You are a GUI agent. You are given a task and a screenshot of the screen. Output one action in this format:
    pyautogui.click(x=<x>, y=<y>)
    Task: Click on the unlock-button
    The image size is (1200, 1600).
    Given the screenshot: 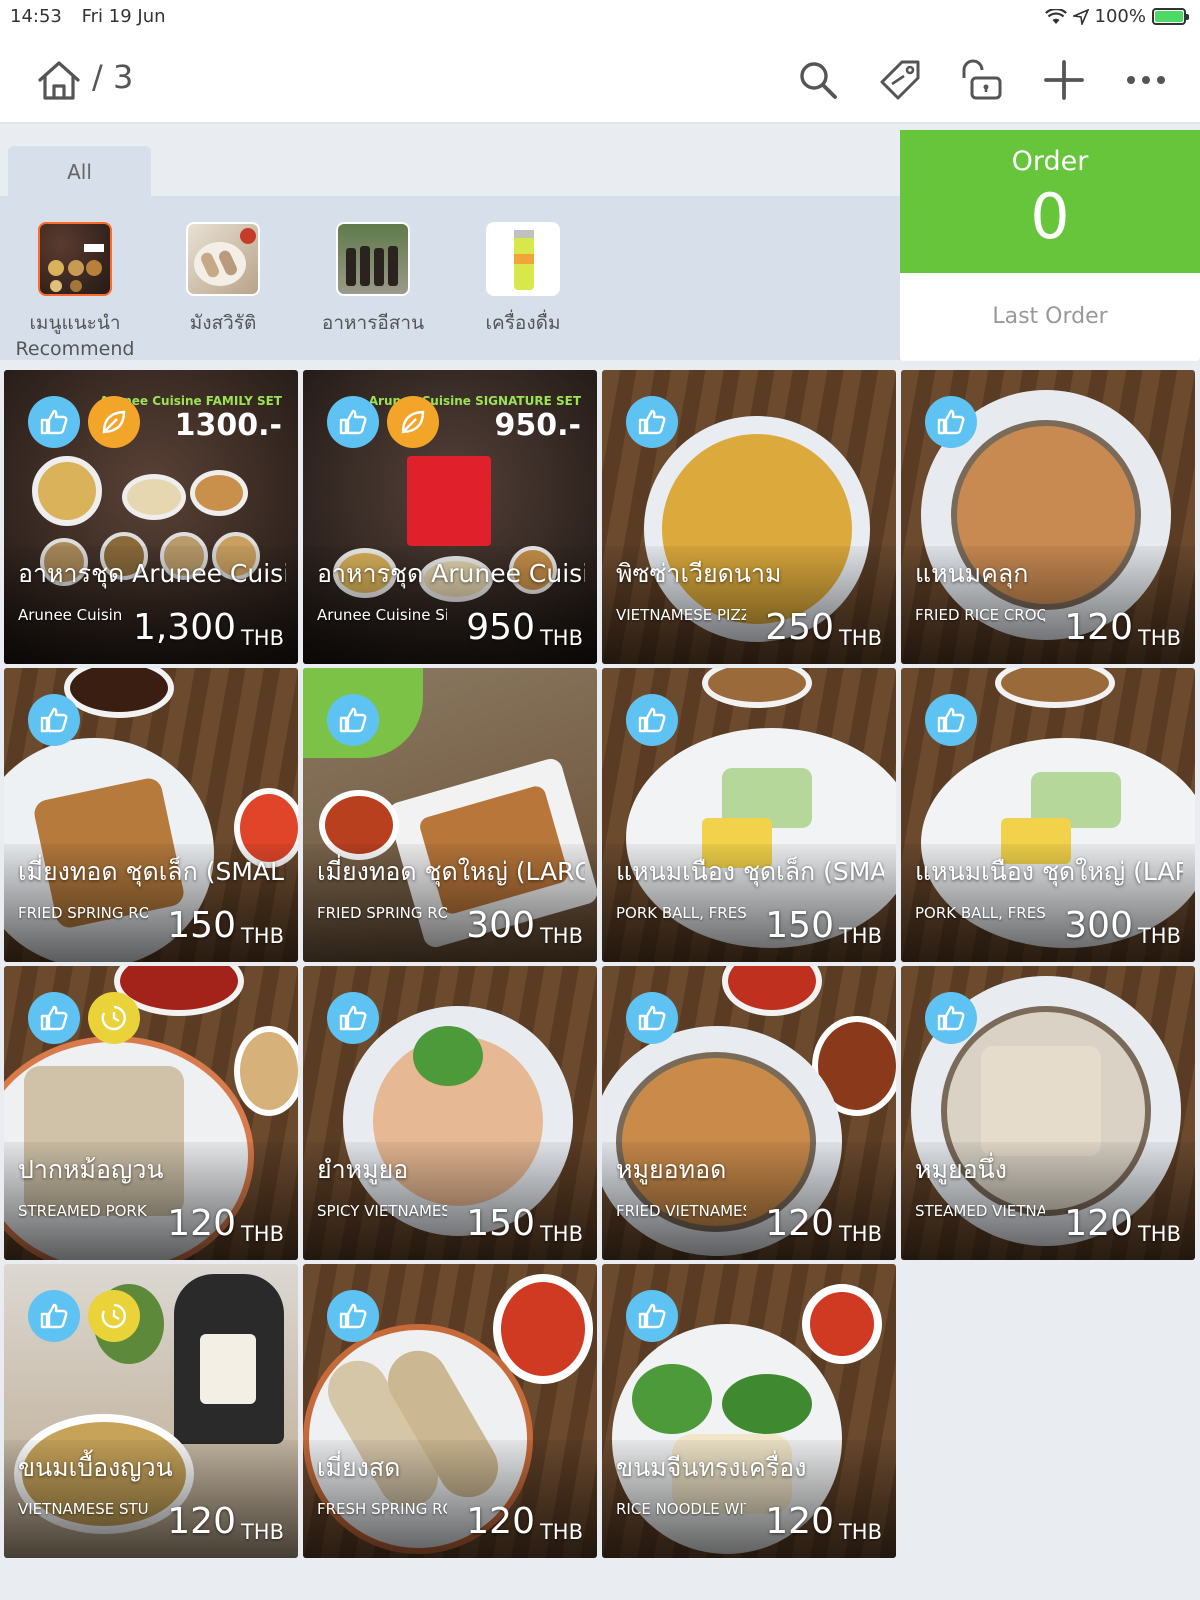 What is the action you would take?
    pyautogui.click(x=982, y=80)
    